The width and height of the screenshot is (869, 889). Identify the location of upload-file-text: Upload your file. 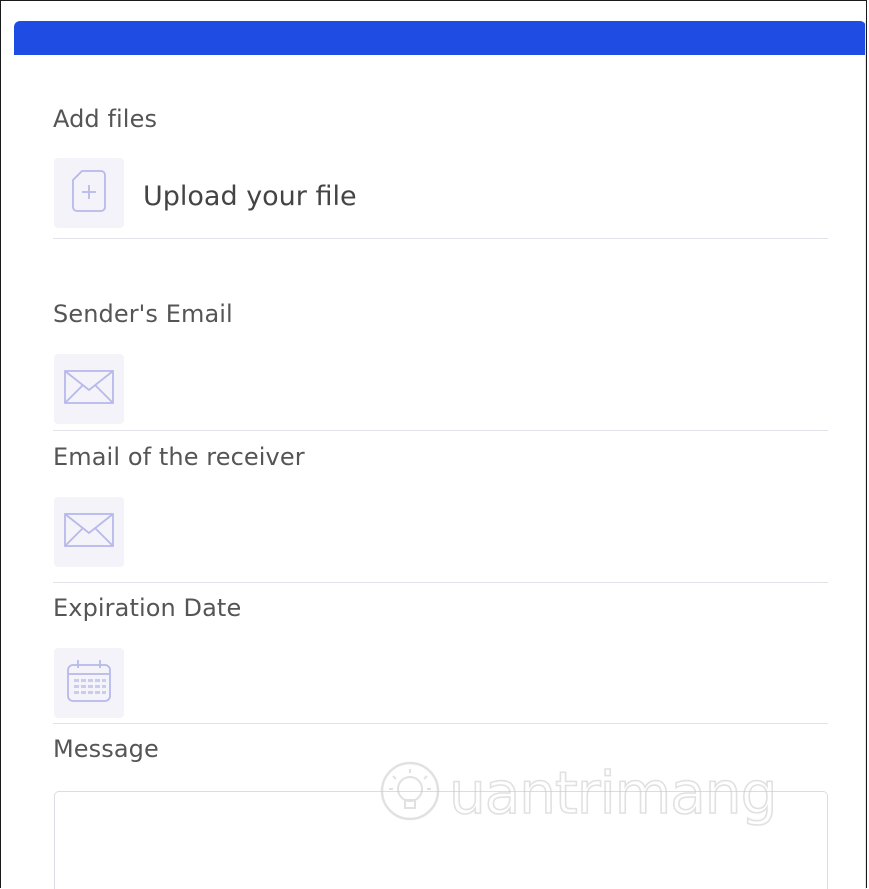
(250, 196).